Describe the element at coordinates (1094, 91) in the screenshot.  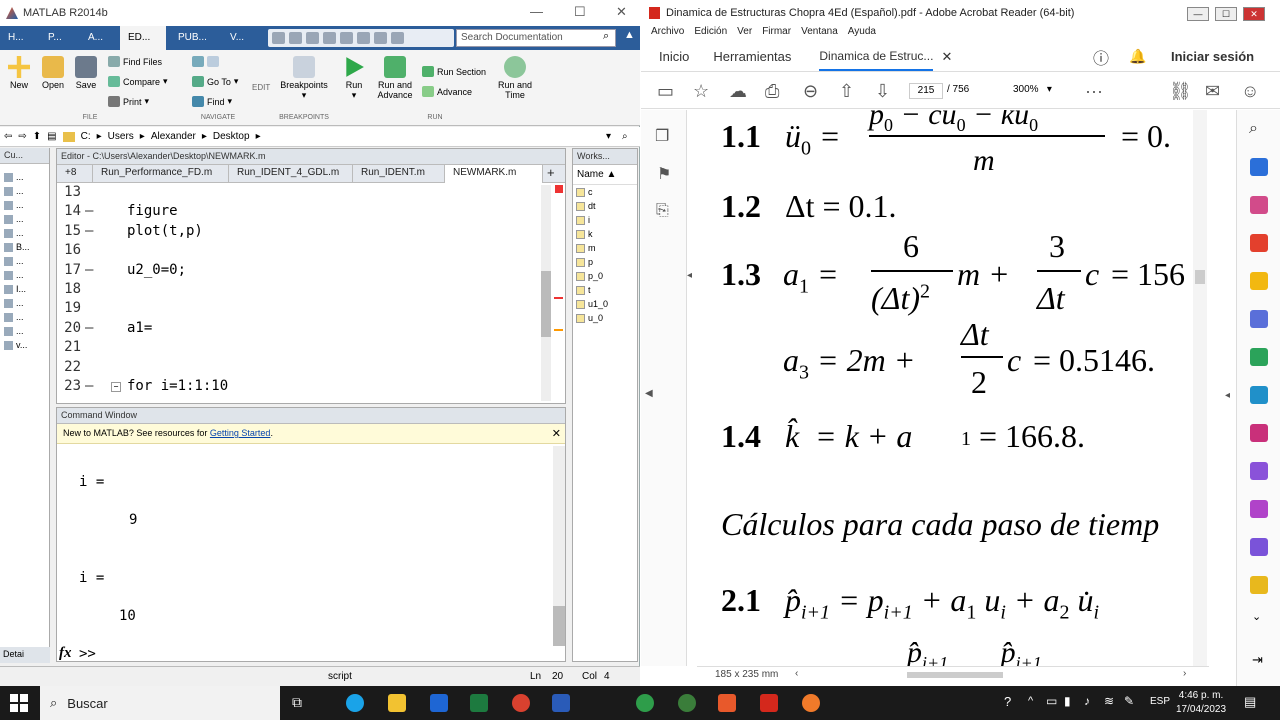
I see `more-tools-icon: ···` at that location.